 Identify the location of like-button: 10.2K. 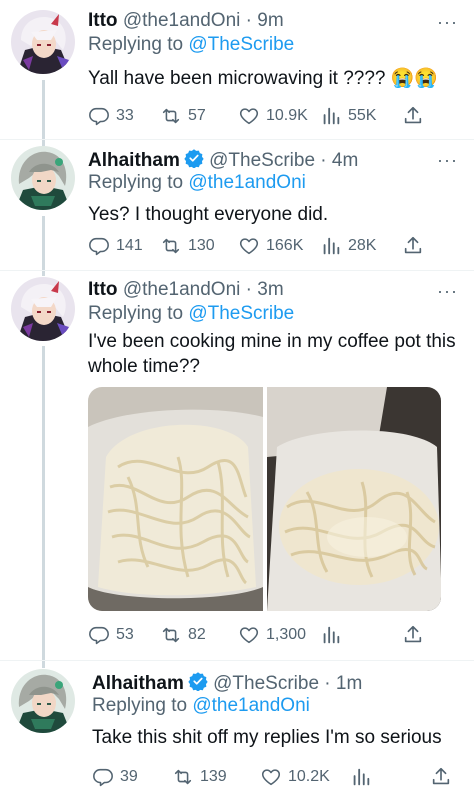
(305, 777).